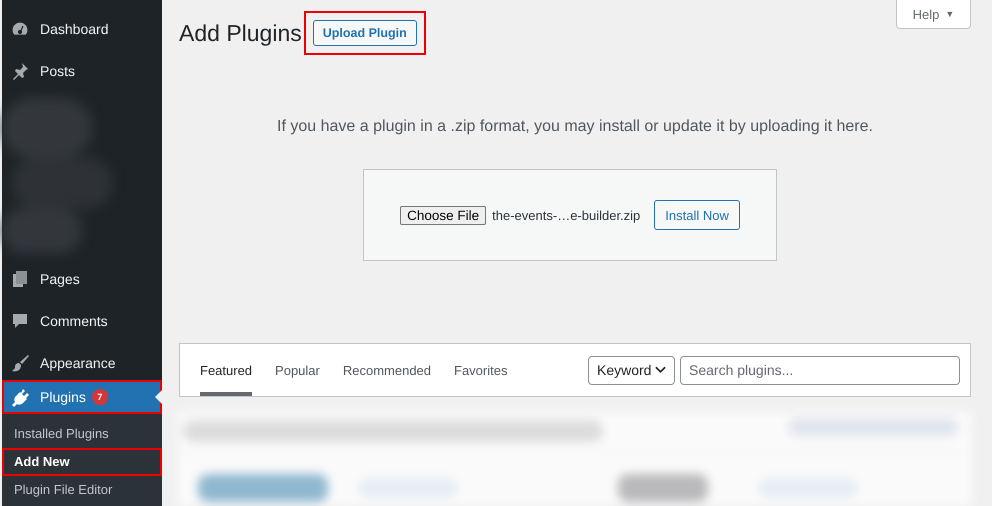 The image size is (992, 506). Describe the element at coordinates (82, 397) in the screenshot. I see `sidebar-item: Plugins 7` at that location.